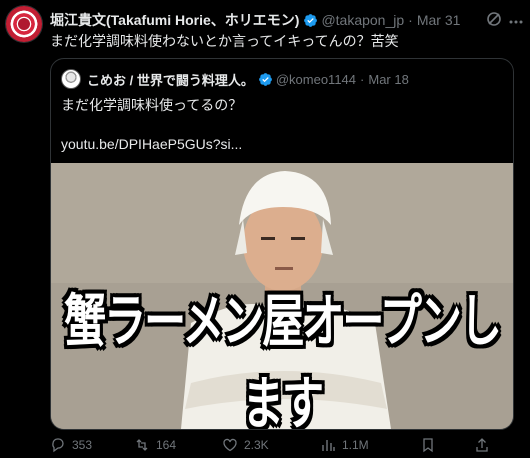 Image resolution: width=530 pixels, height=458 pixels. I want to click on tweet-text: まだ化学調味料使わないとか言ってイキってんの？苦笑, so click(224, 41).